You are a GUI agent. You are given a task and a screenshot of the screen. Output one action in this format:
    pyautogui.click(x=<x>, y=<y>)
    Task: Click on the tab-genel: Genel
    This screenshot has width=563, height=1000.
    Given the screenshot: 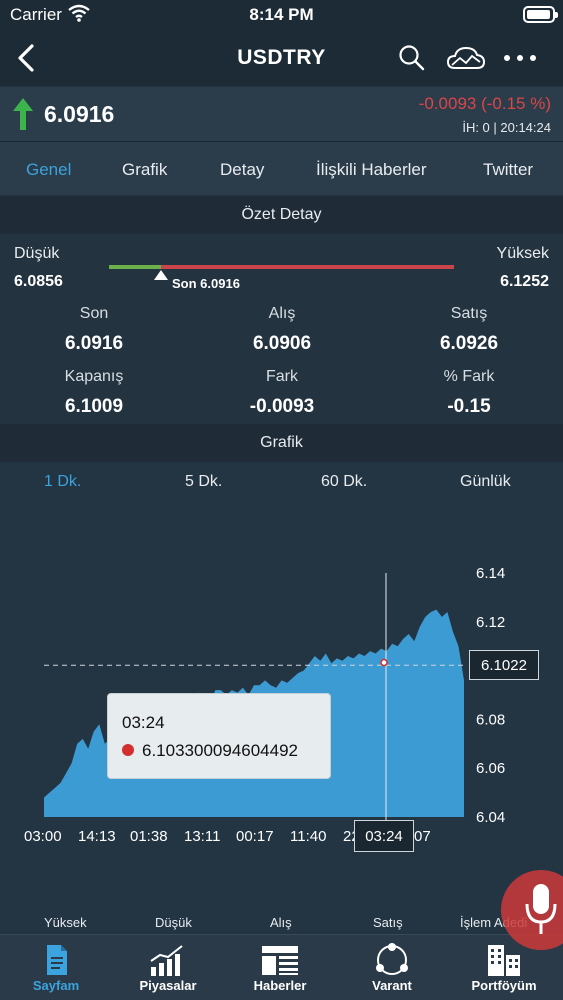 What is the action you would take?
    pyautogui.click(x=48, y=170)
    